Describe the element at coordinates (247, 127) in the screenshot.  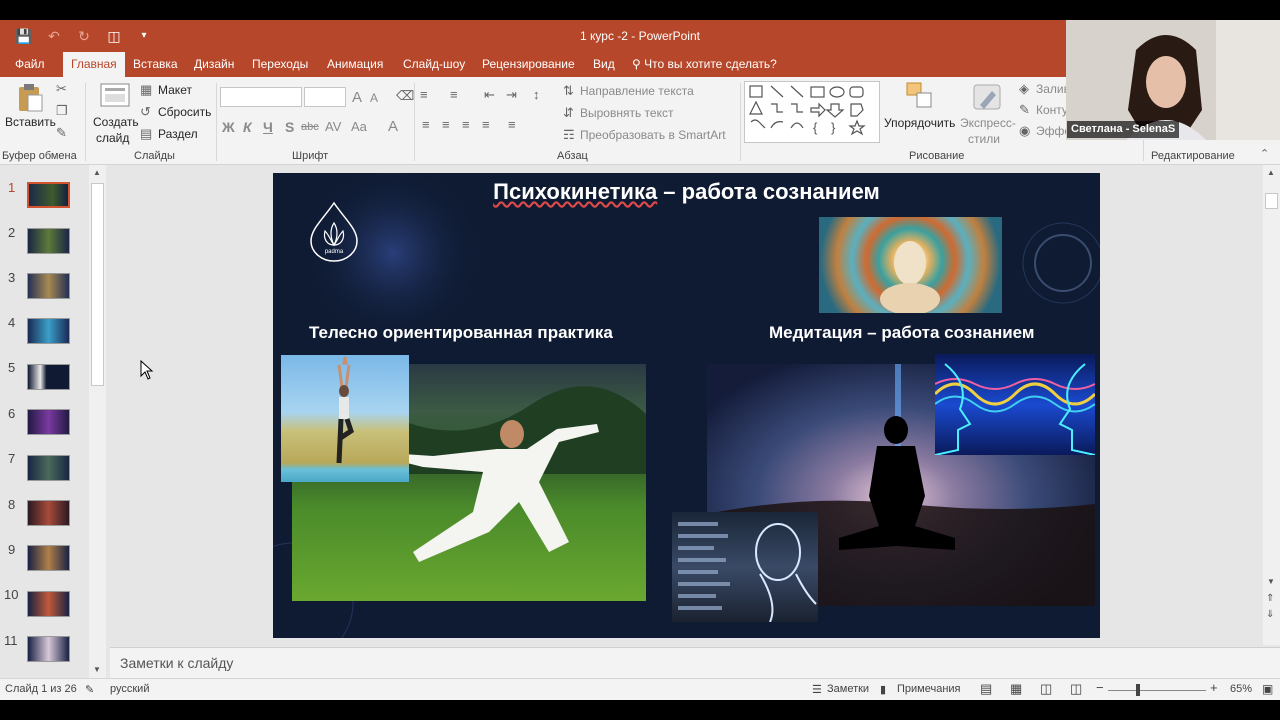
I see `italic-button: К` at that location.